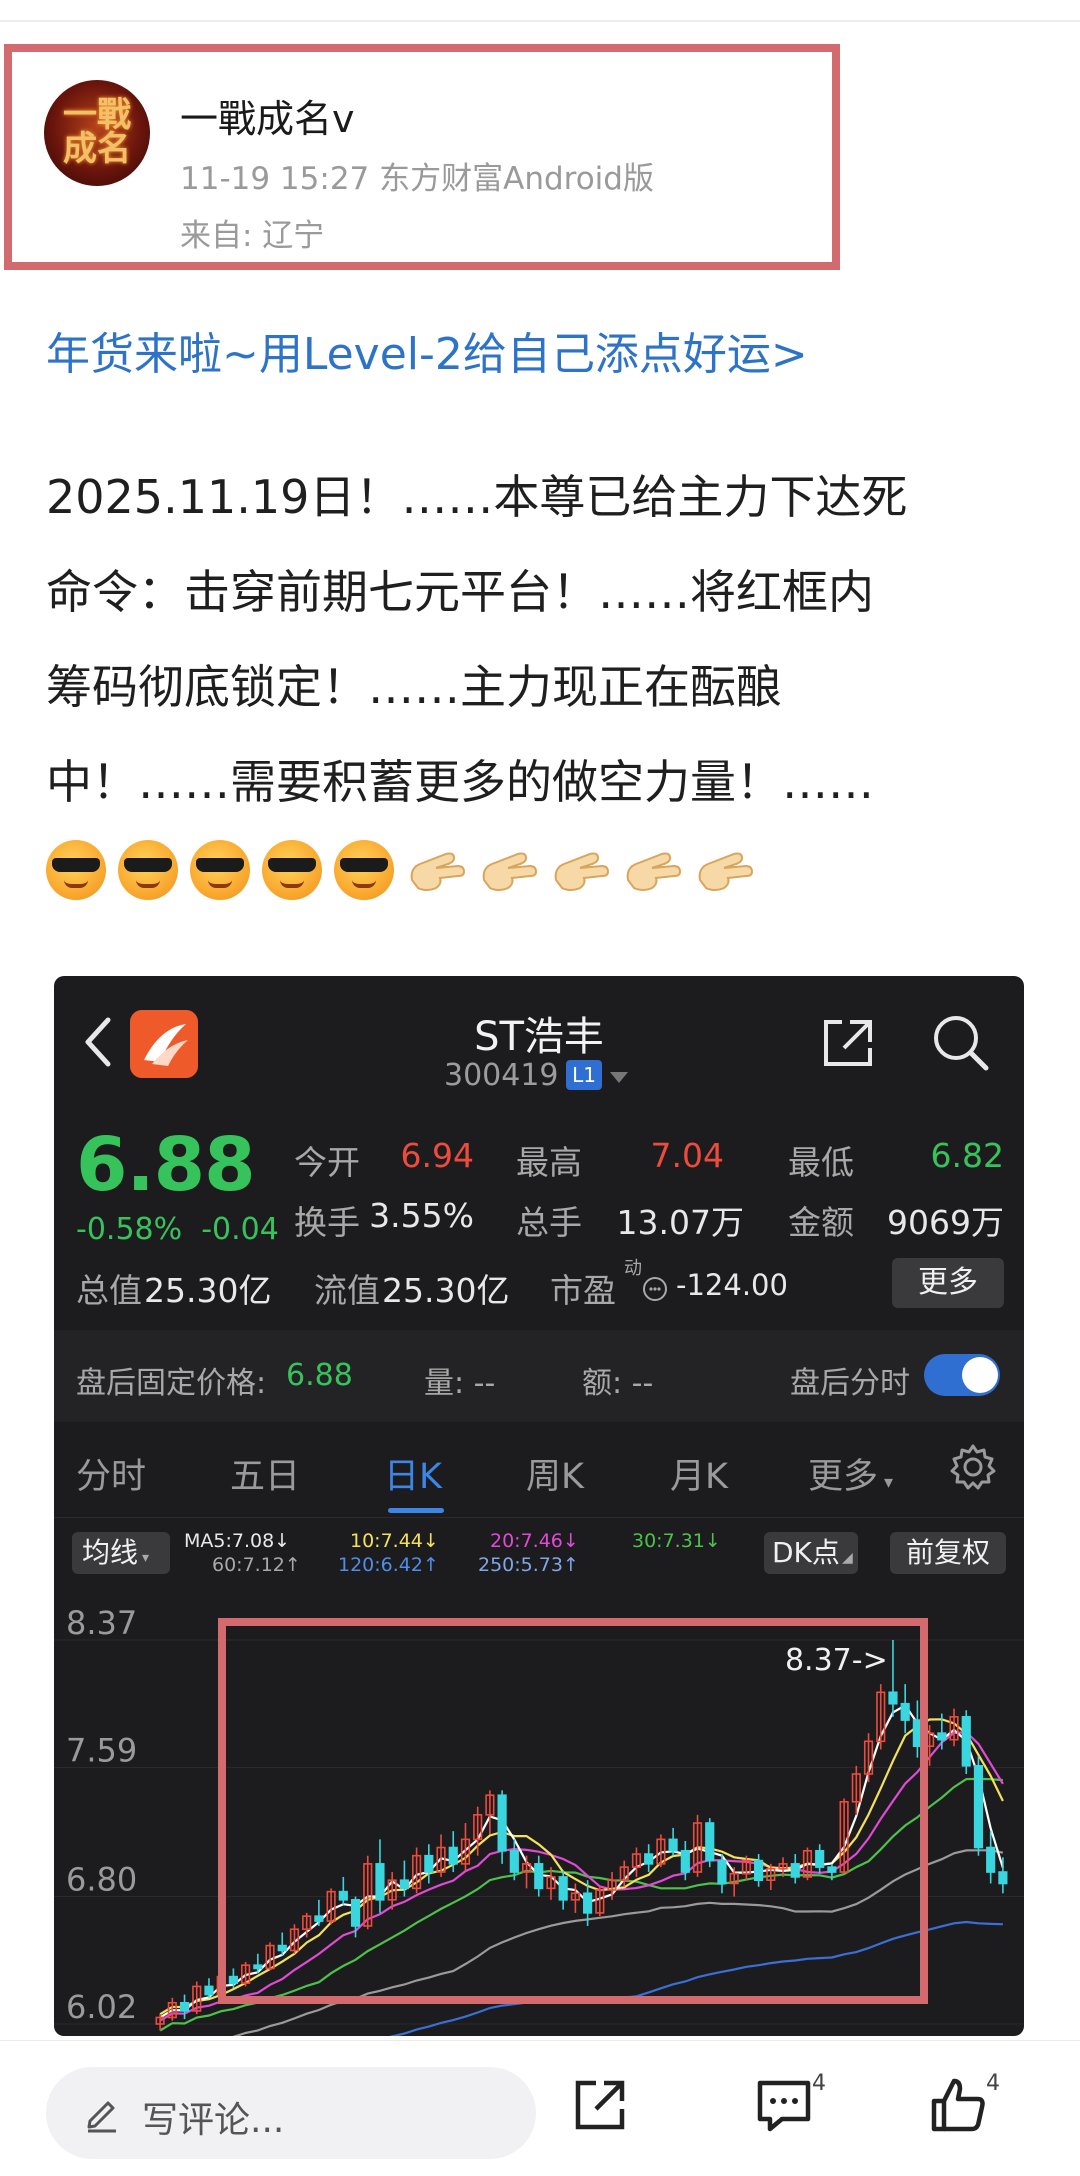 The height and width of the screenshot is (2176, 1080). I want to click on float-value: 25.30亿, so click(446, 1290).